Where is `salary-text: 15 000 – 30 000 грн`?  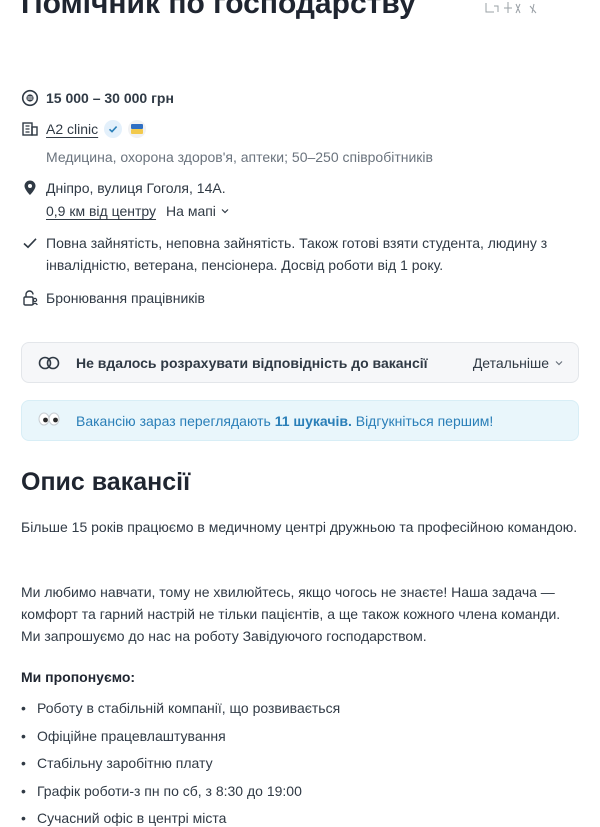 salary-text: 15 000 – 30 000 грн is located at coordinates (110, 98).